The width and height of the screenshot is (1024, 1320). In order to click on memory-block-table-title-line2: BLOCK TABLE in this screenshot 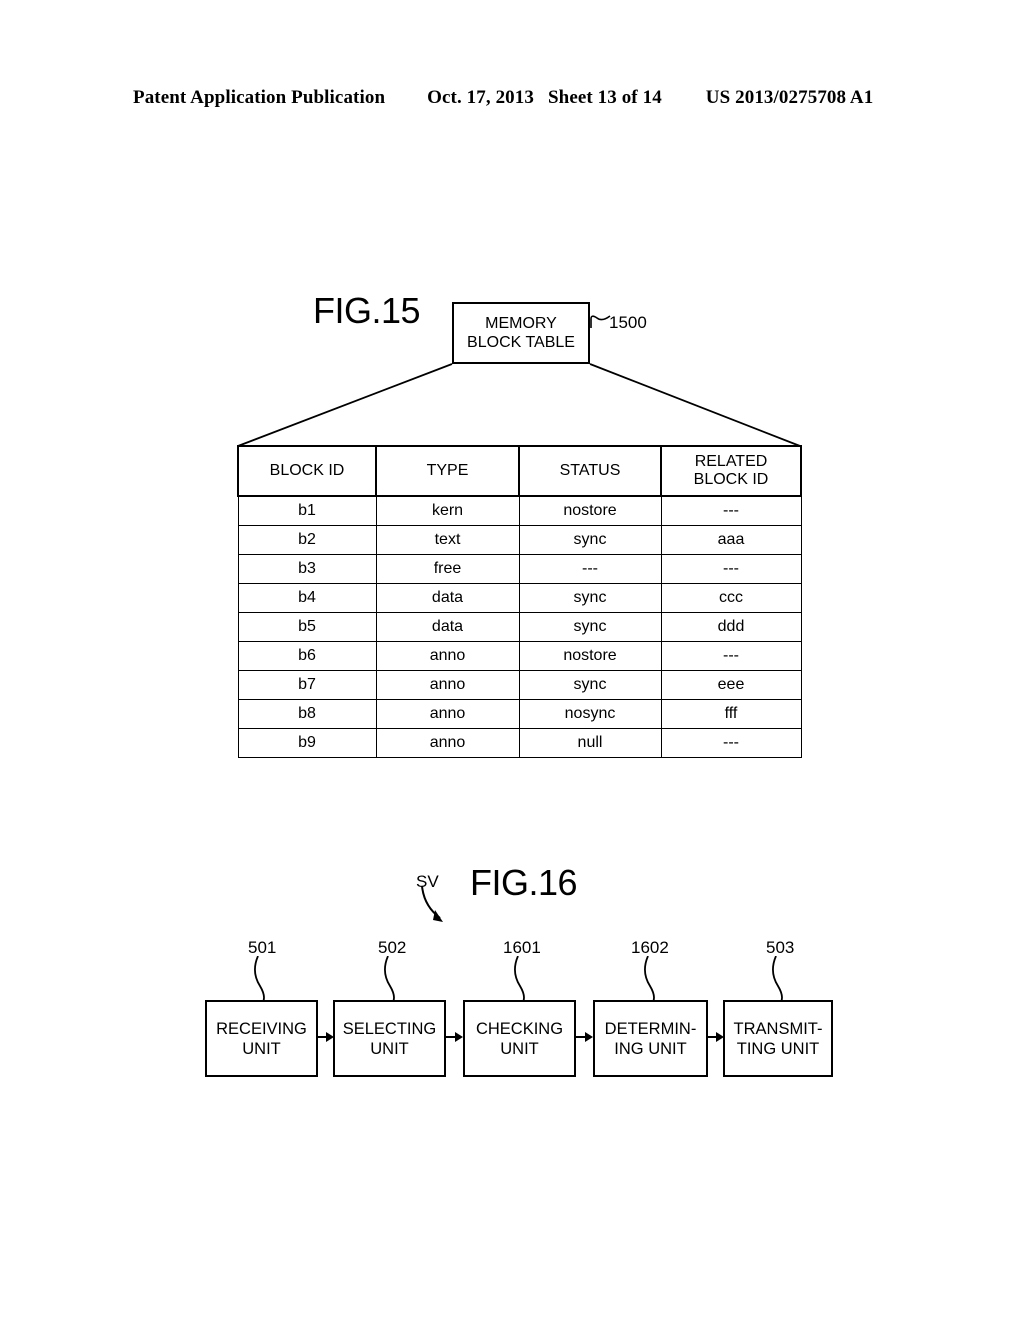, I will do `click(521, 342)`.